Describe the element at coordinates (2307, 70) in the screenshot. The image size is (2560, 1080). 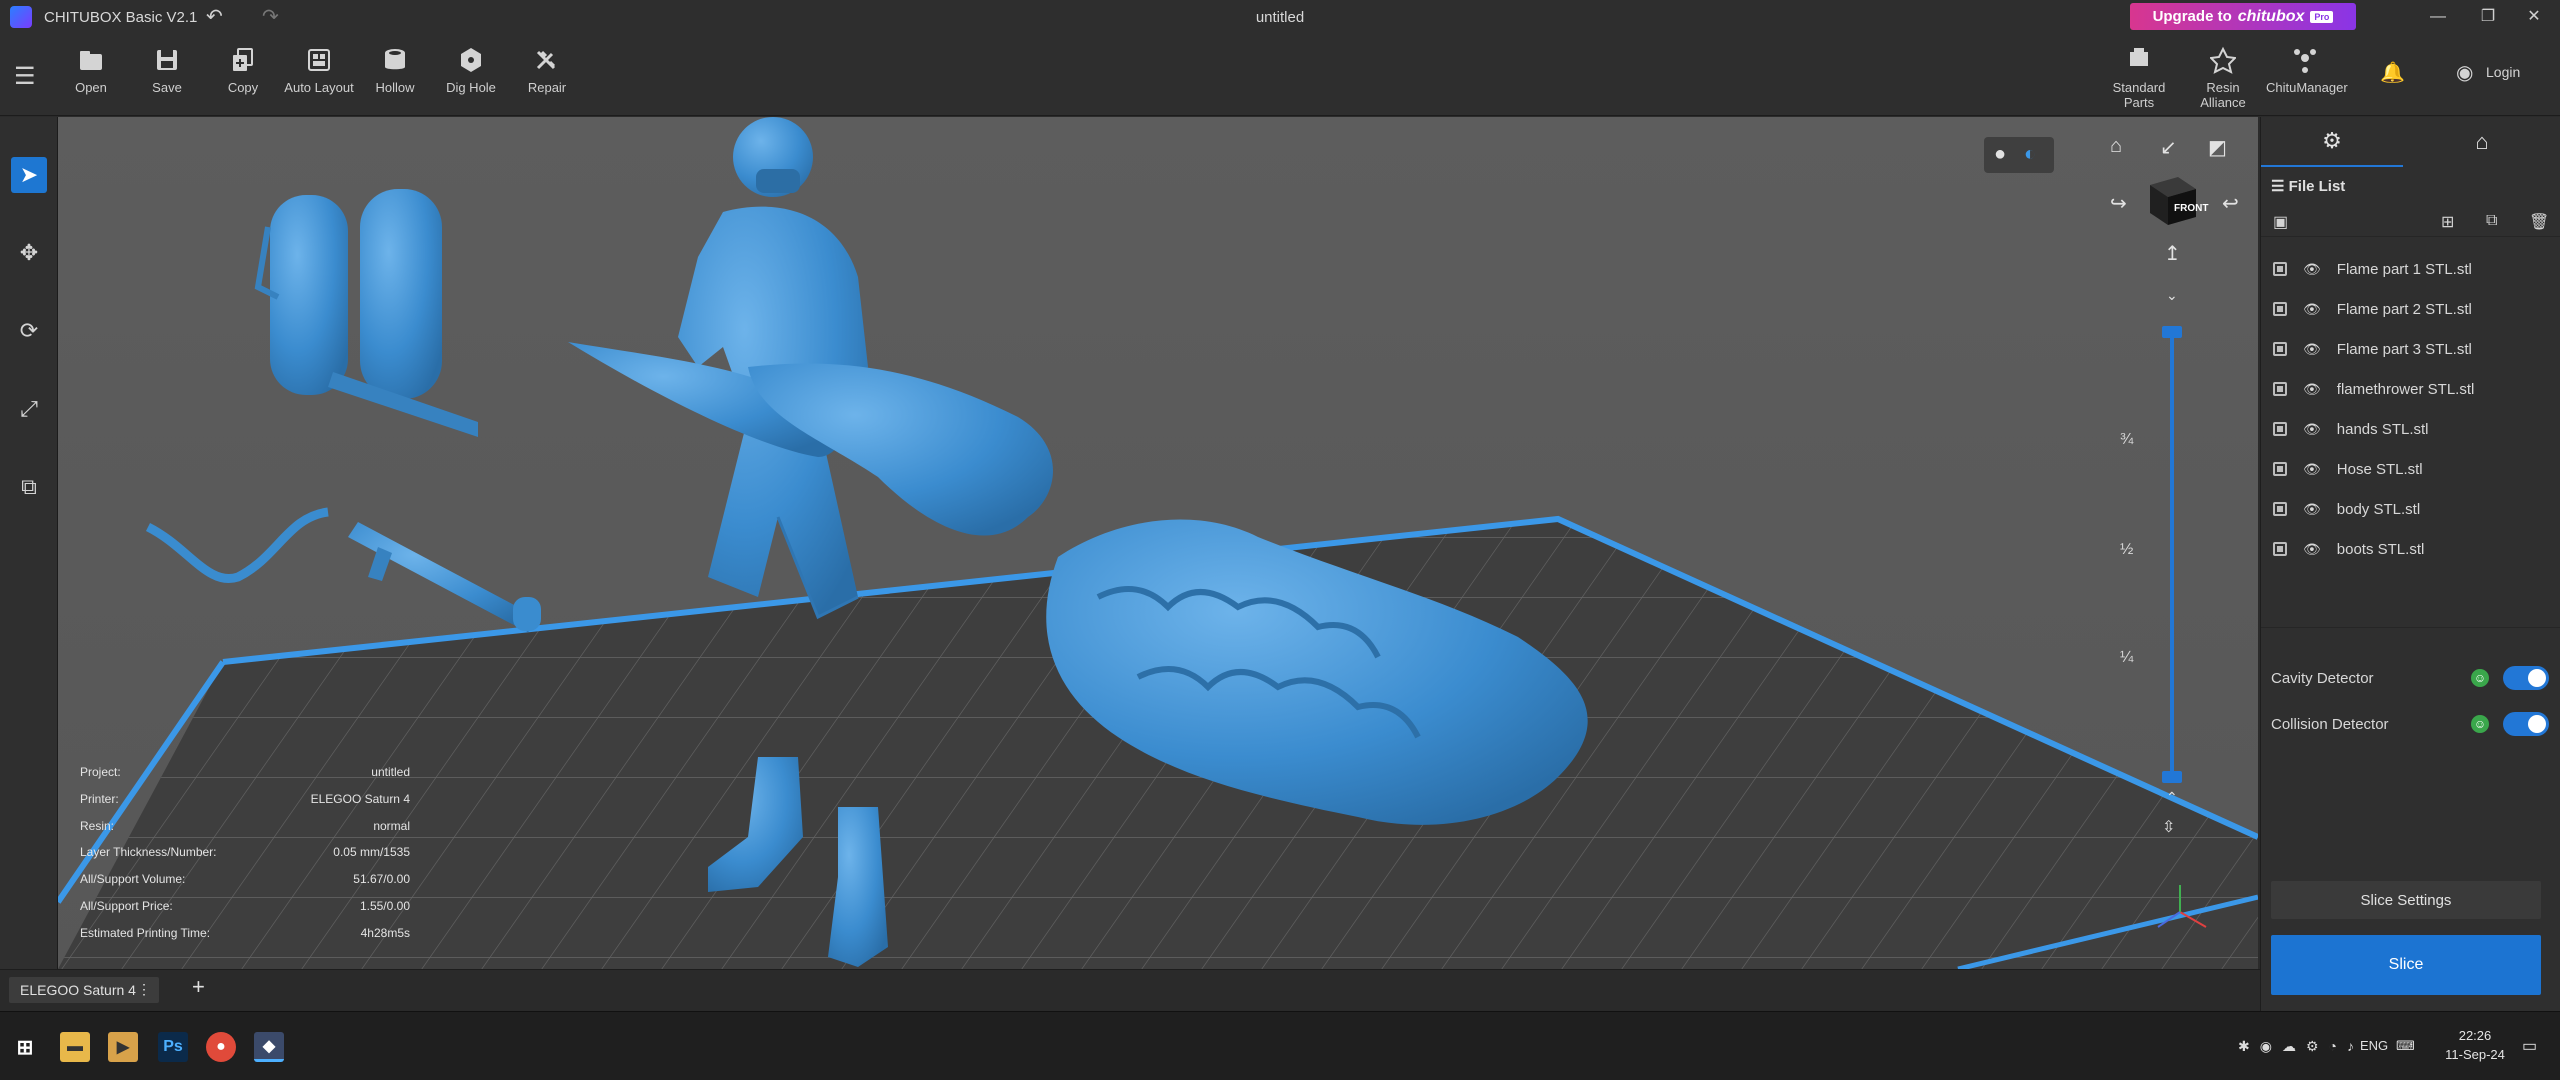
I see `chitumanager-button: ChituManager` at that location.